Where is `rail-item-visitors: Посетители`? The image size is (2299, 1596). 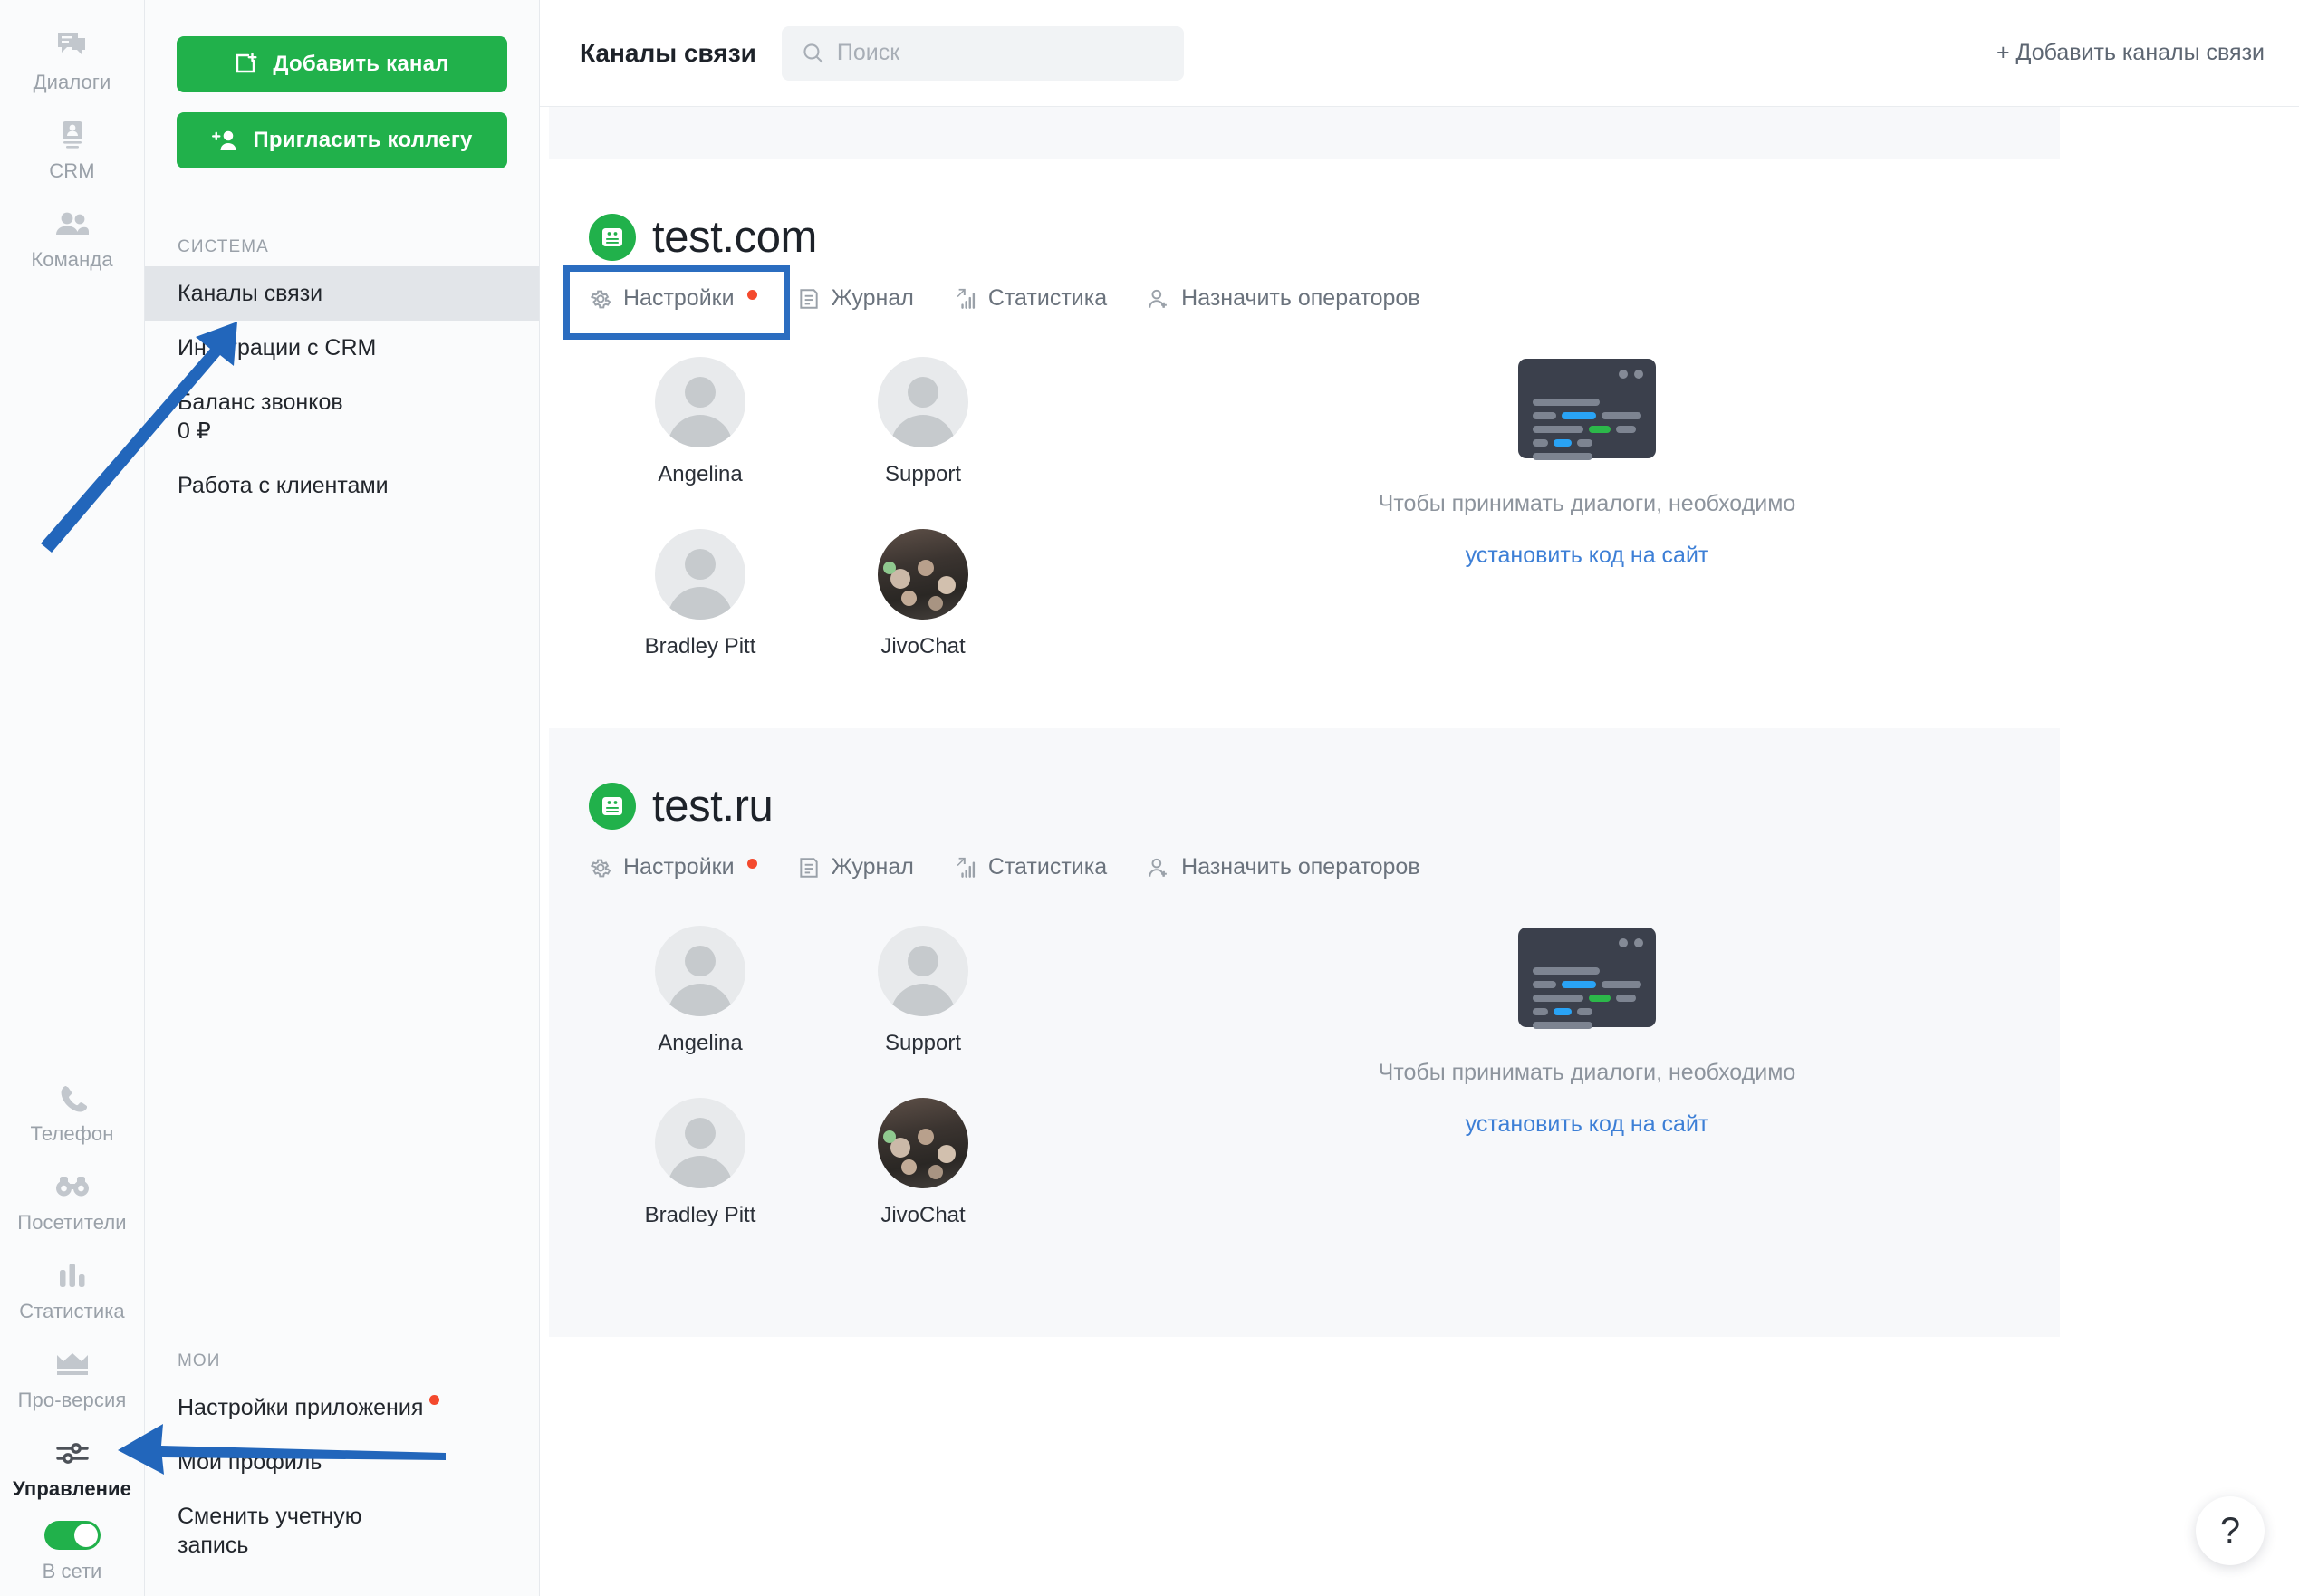
rail-item-visitors: Посетители is located at coordinates (72, 1201).